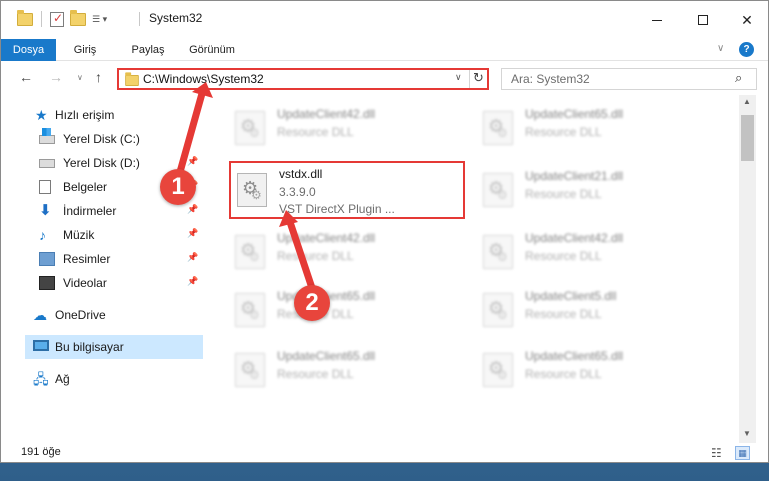  What do you see at coordinates (41, 115) in the screenshot?
I see `star-icon: ★` at bounding box center [41, 115].